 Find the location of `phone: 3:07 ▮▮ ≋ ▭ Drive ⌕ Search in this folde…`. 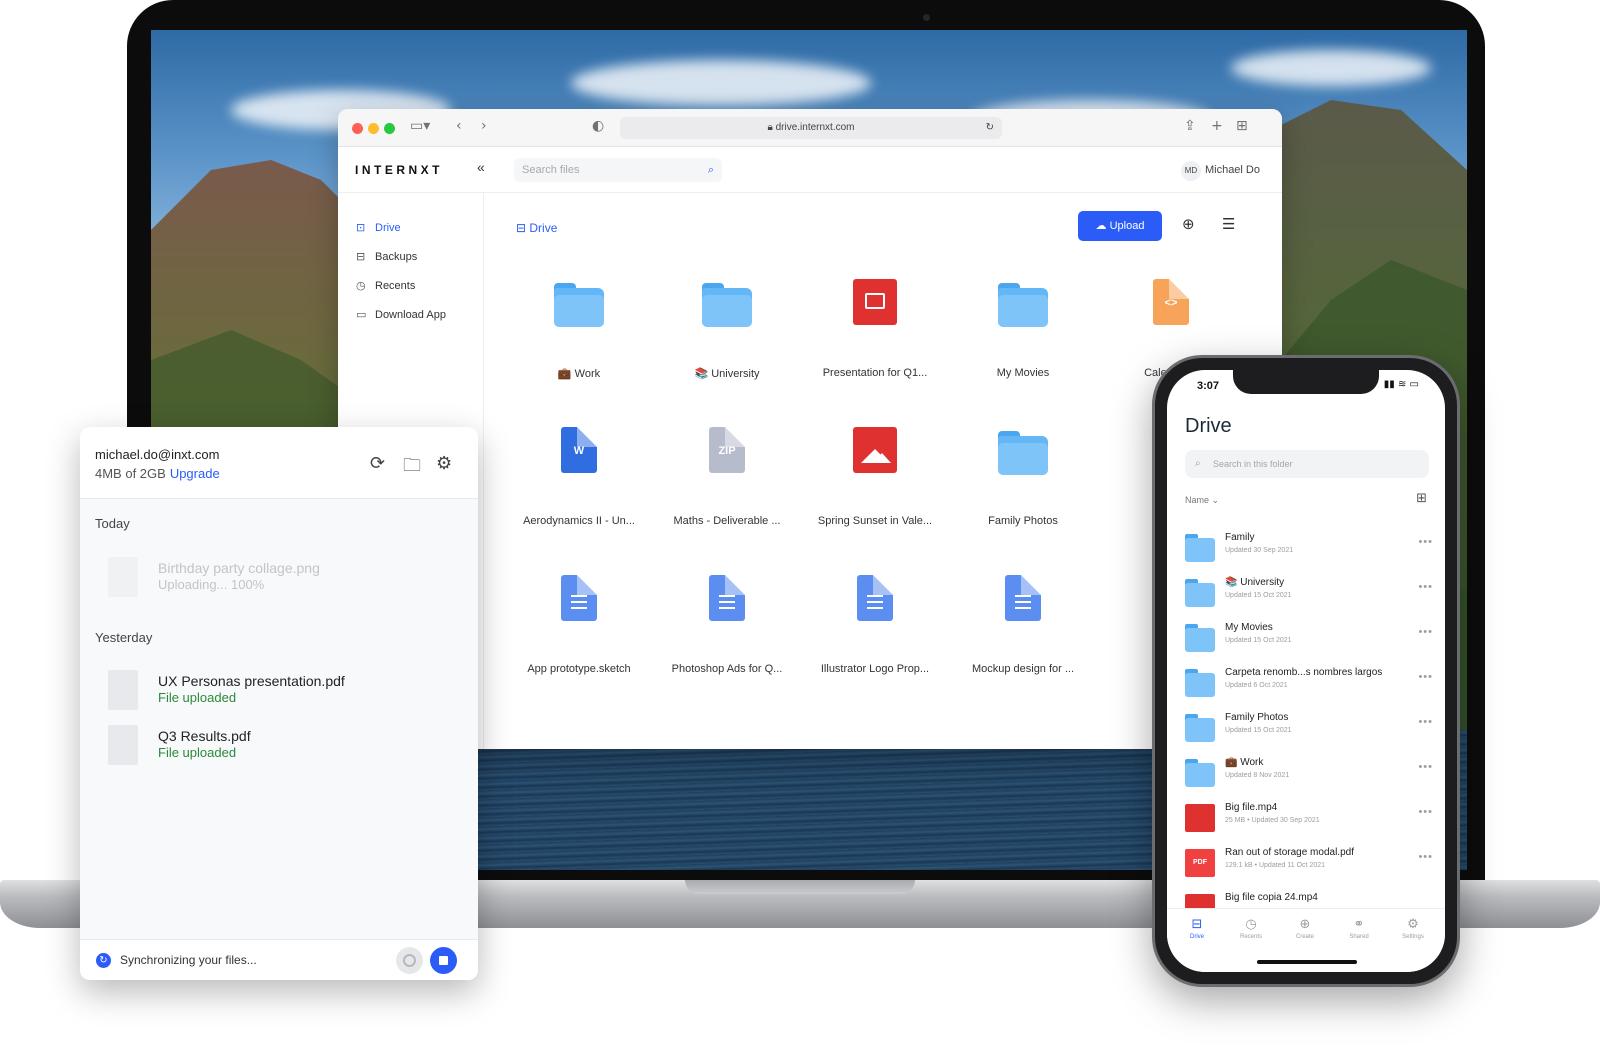

phone: 3:07 ▮▮ ≋ ▭ Drive ⌕ Search in this folde… is located at coordinates (1306, 671).